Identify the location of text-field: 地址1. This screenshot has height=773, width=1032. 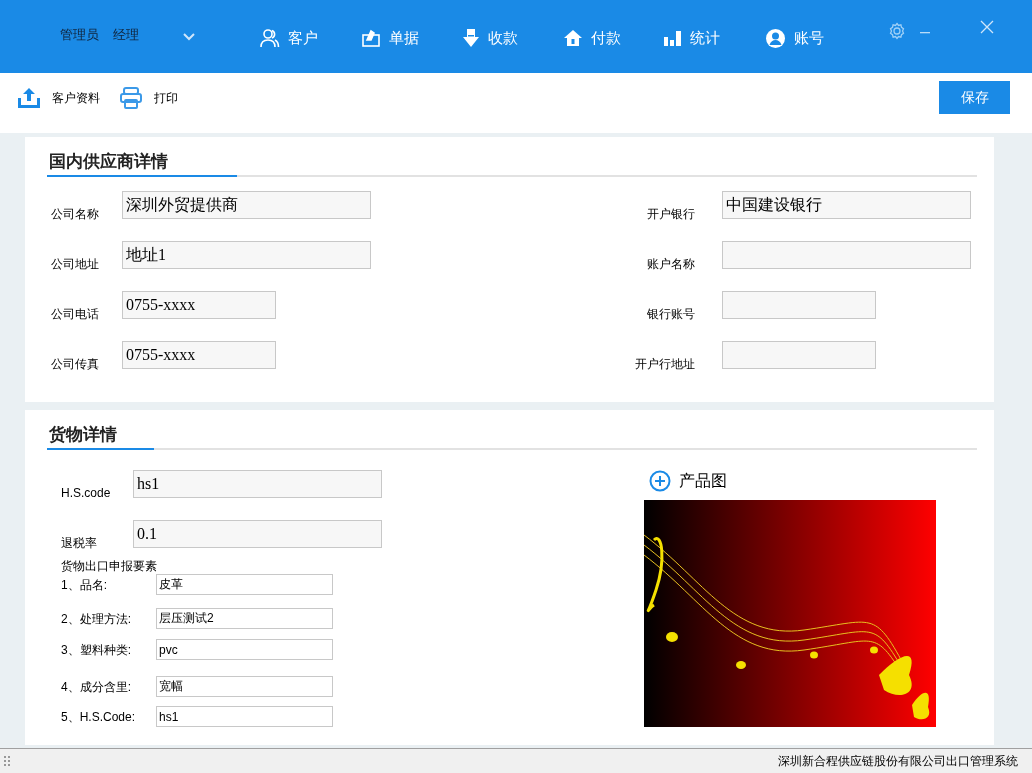
(246, 255).